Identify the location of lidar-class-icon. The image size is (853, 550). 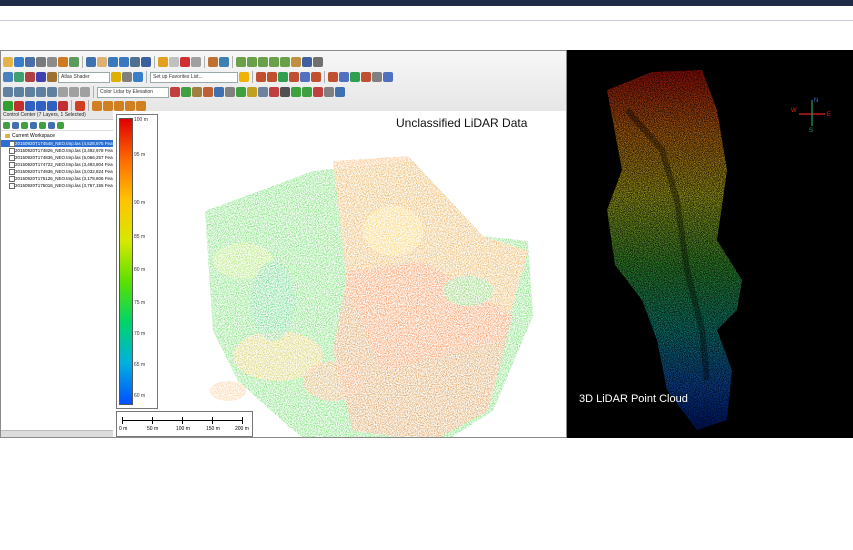
(186, 92).